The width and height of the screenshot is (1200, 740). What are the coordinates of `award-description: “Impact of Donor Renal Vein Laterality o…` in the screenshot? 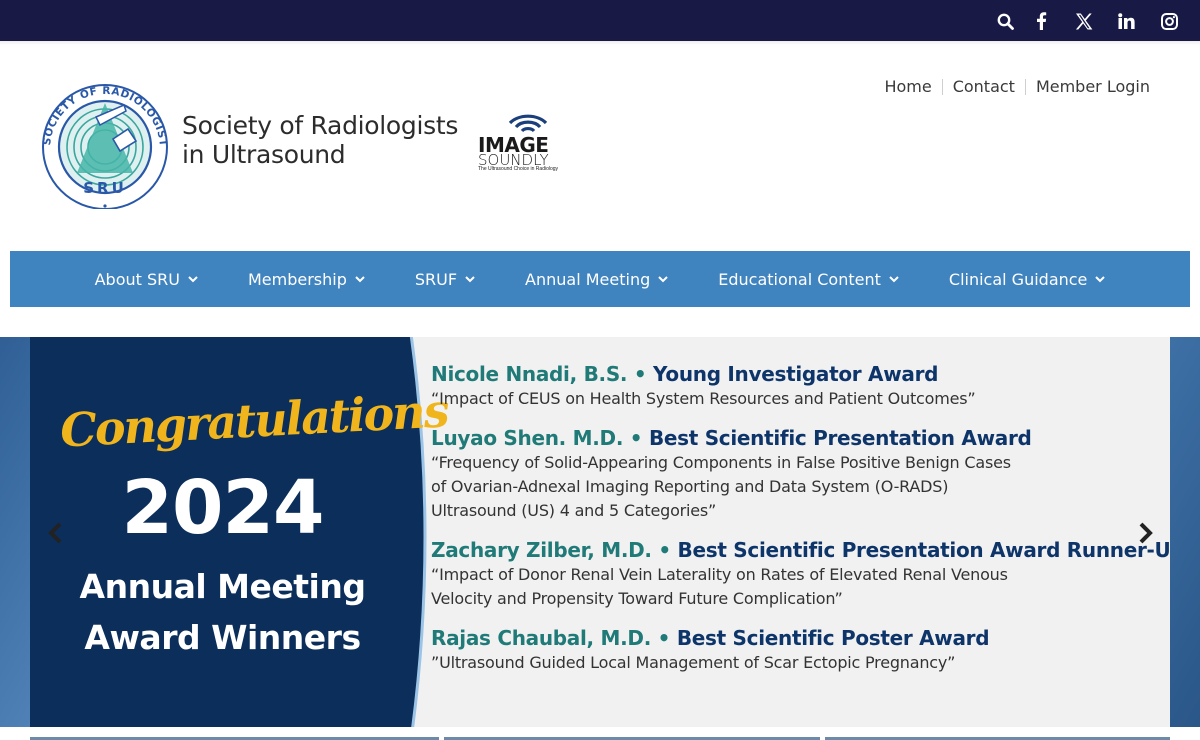 It's located at (719, 574).